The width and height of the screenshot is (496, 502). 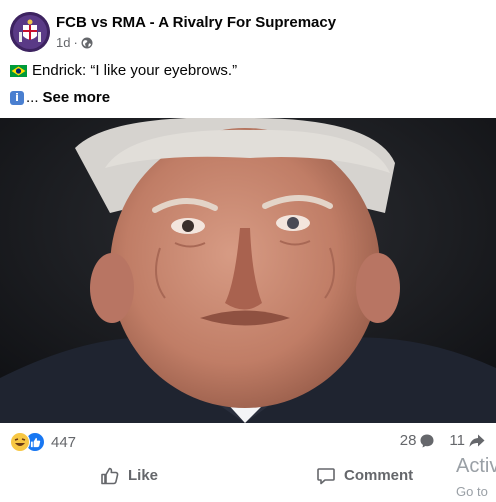 I want to click on windows-activation-watermark: Activ Go to, so click(x=476, y=479).